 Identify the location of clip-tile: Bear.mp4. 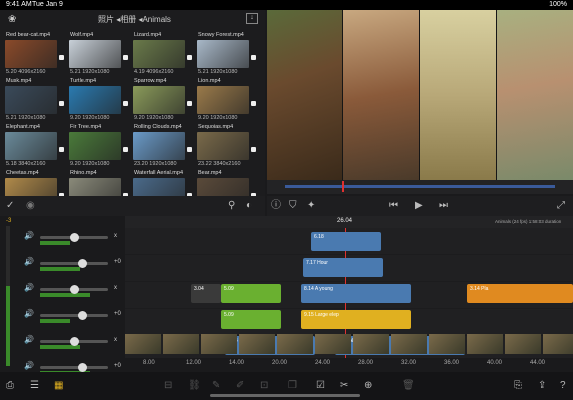
(227, 183).